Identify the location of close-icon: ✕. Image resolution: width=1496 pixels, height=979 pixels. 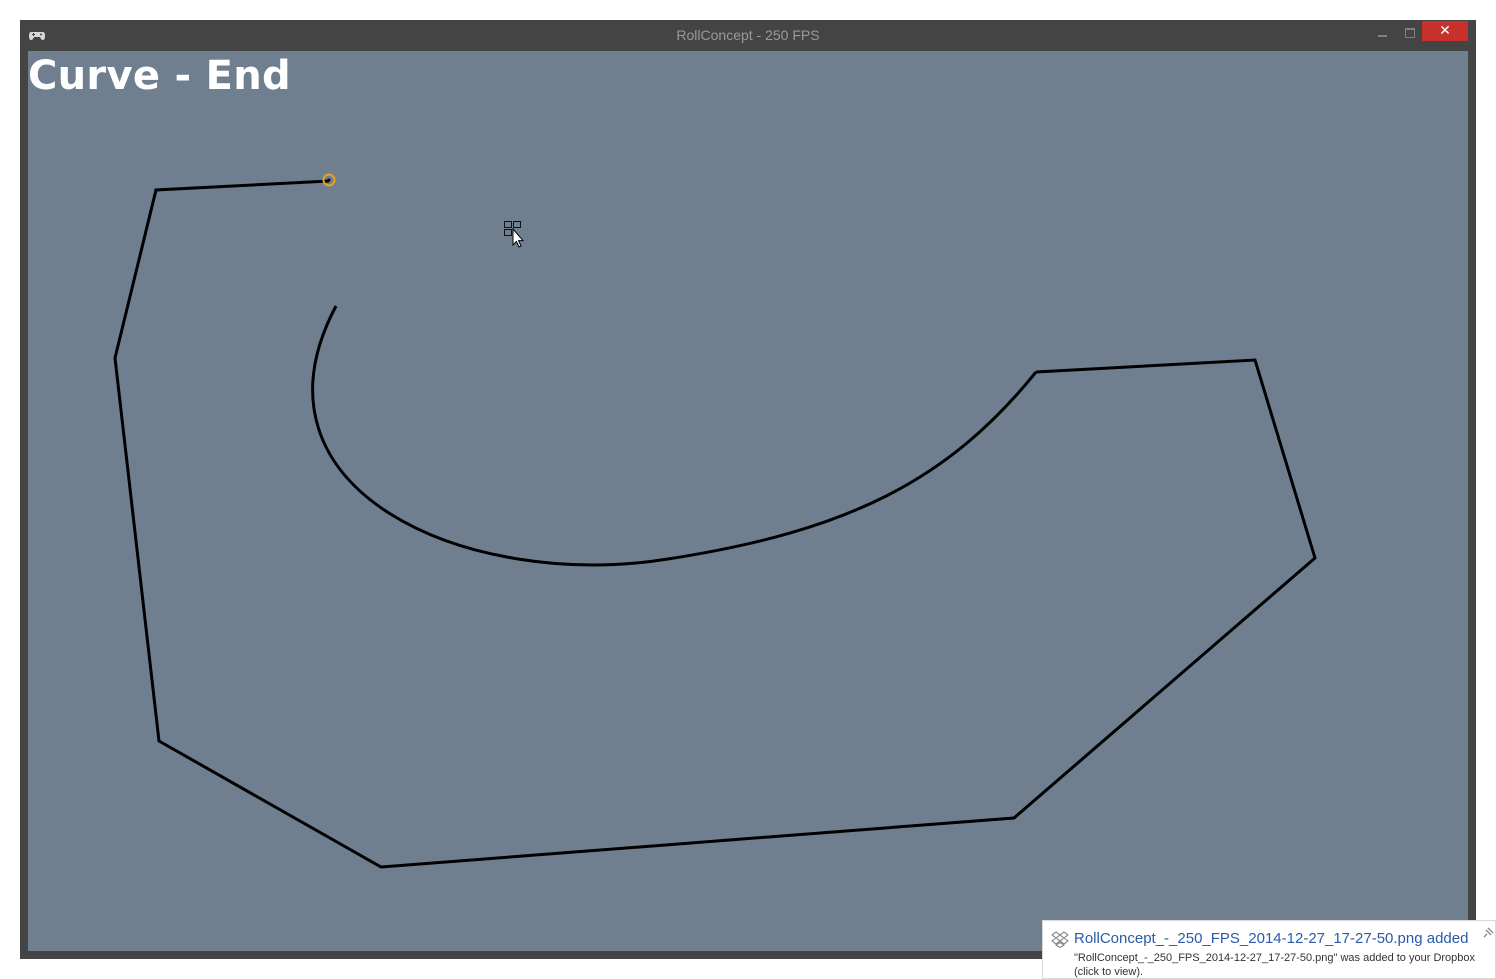
(1445, 31).